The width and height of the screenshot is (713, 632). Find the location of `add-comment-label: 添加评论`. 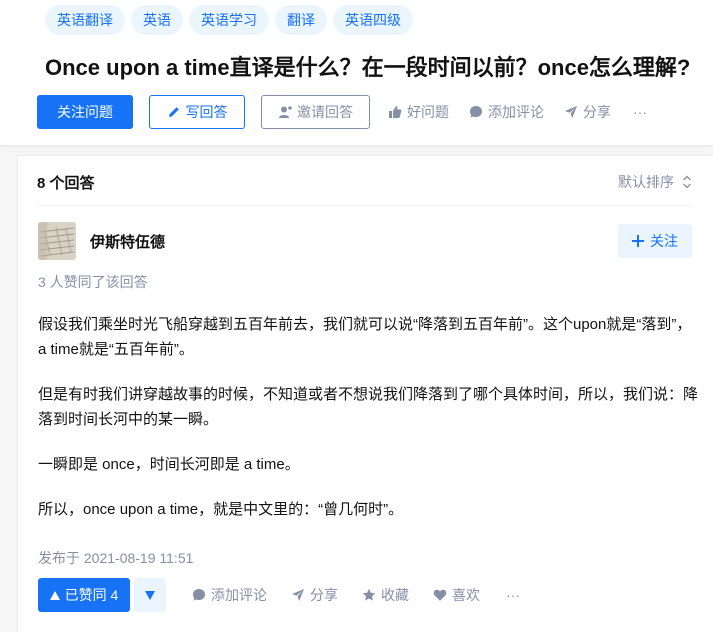

add-comment-label: 添加评论 is located at coordinates (516, 112).